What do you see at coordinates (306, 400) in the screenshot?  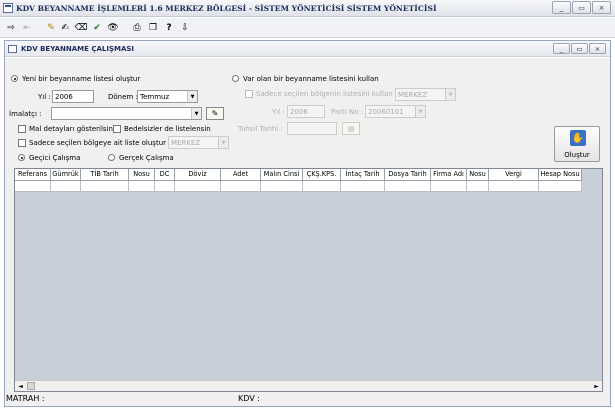 I see `totals-bar: MATRAH : KDV :` at bounding box center [306, 400].